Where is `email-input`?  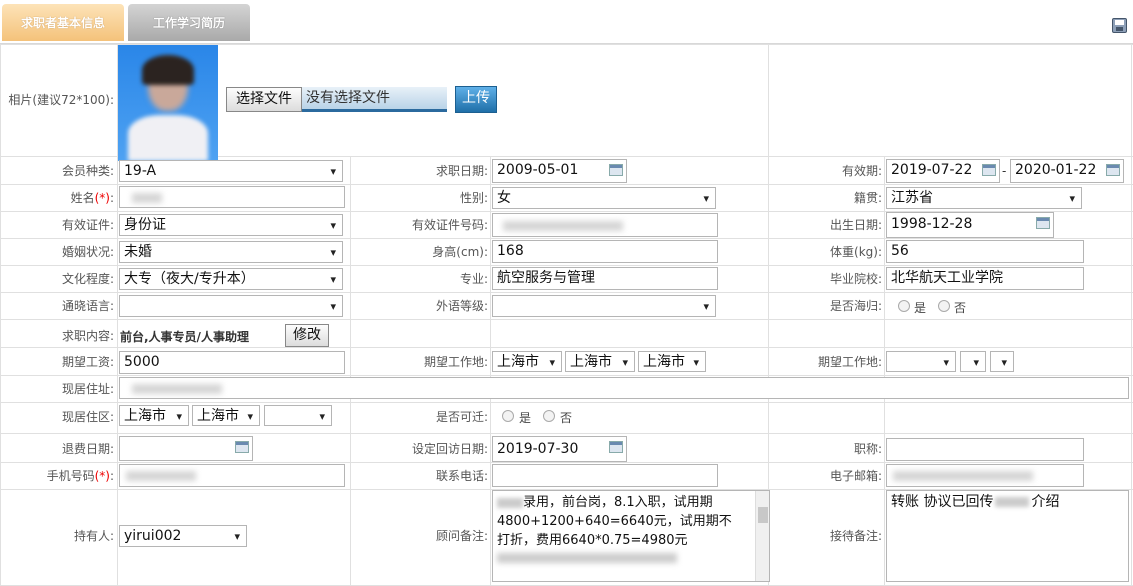
email-input is located at coordinates (985, 475).